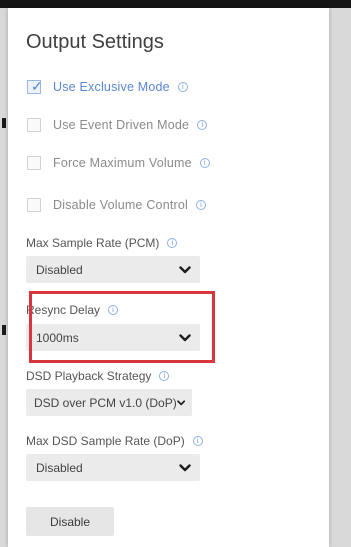  What do you see at coordinates (340, 277) in the screenshot?
I see `background-right-edge` at bounding box center [340, 277].